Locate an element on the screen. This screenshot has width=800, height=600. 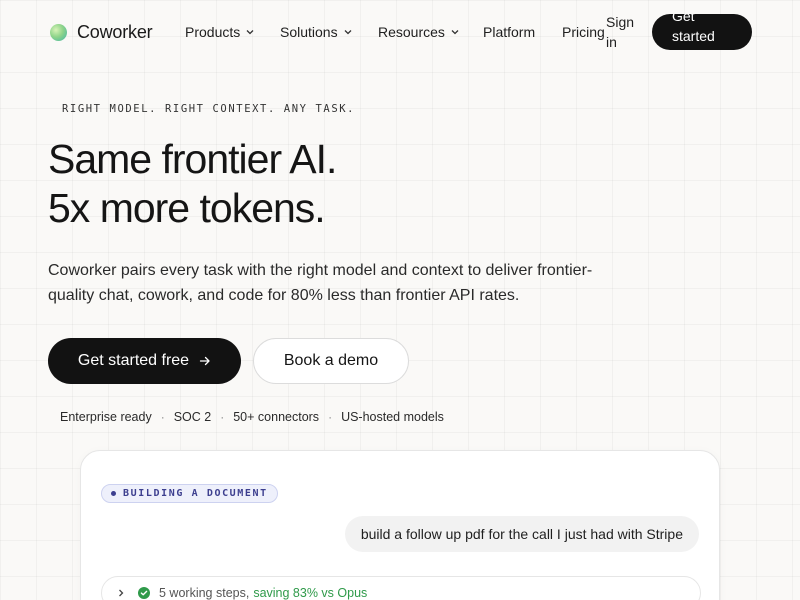
nav-item-label: Pricing is located at coordinates (583, 32).